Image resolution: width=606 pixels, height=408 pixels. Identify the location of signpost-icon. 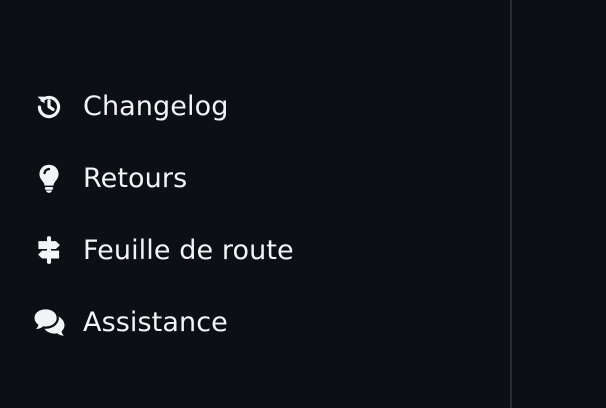
(49, 250).